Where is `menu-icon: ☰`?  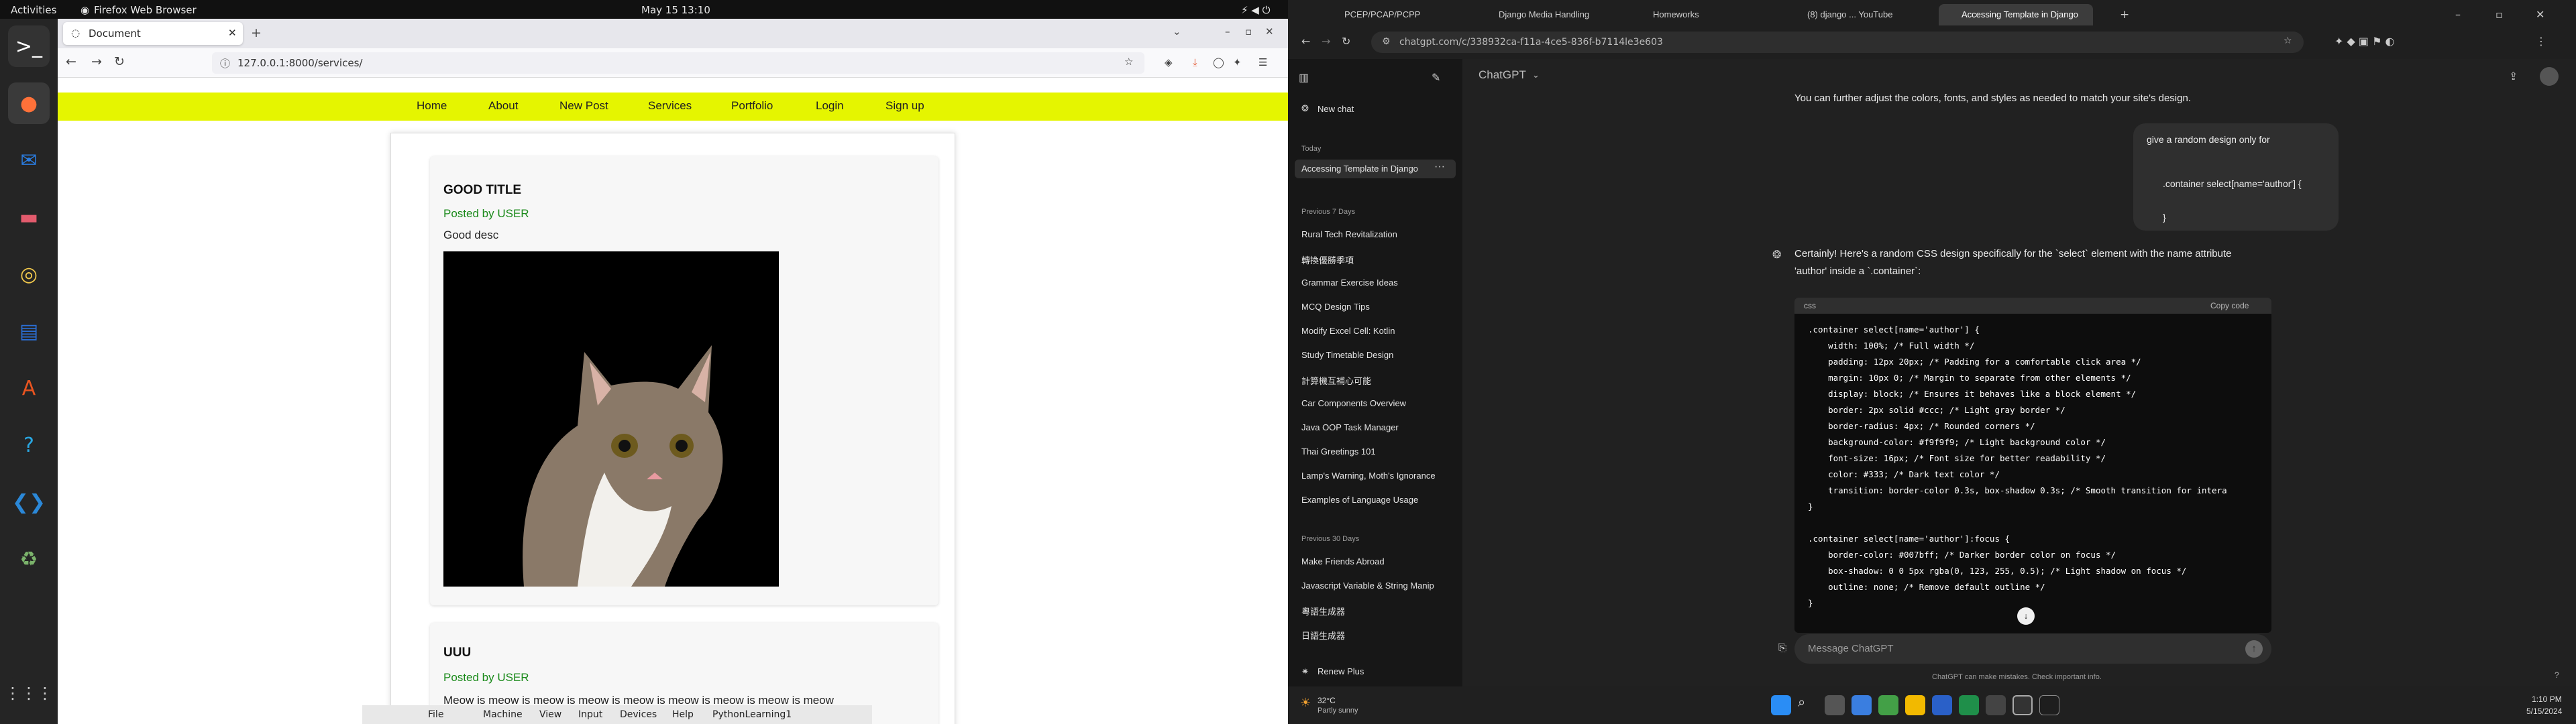
menu-icon: ☰ is located at coordinates (1262, 62).